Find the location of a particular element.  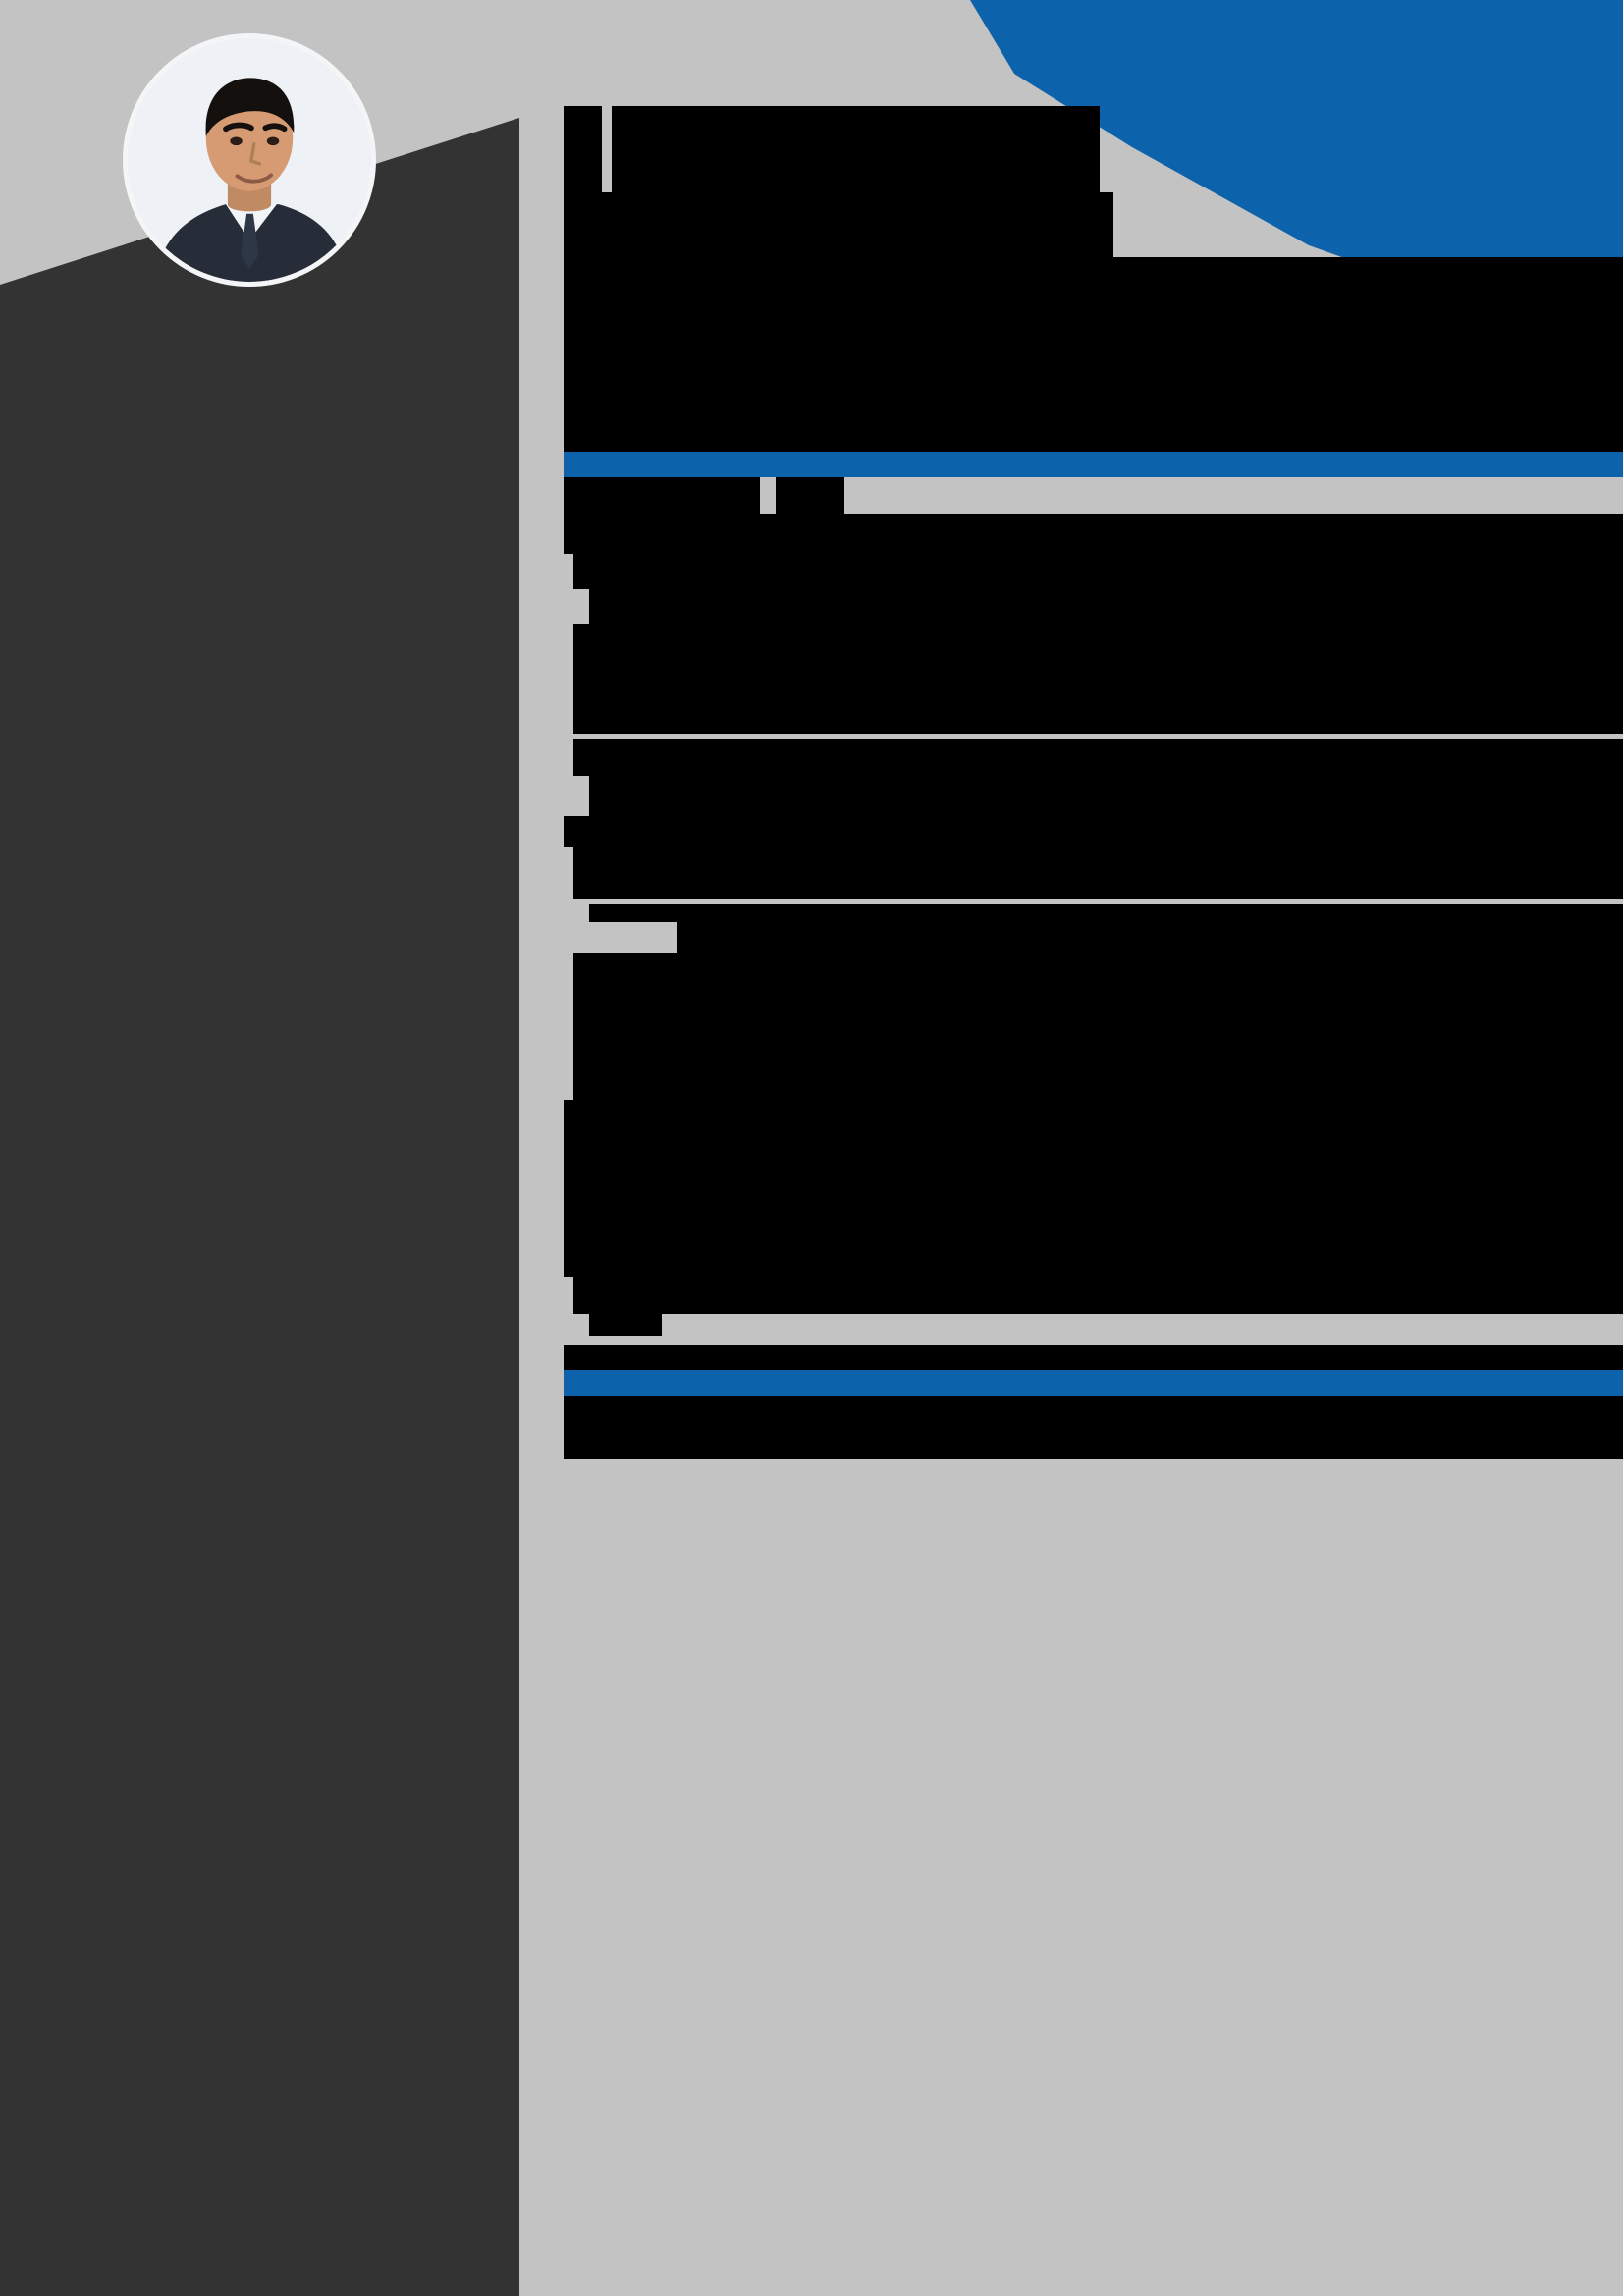

redacted-section-heading-1b is located at coordinates (810, 496).